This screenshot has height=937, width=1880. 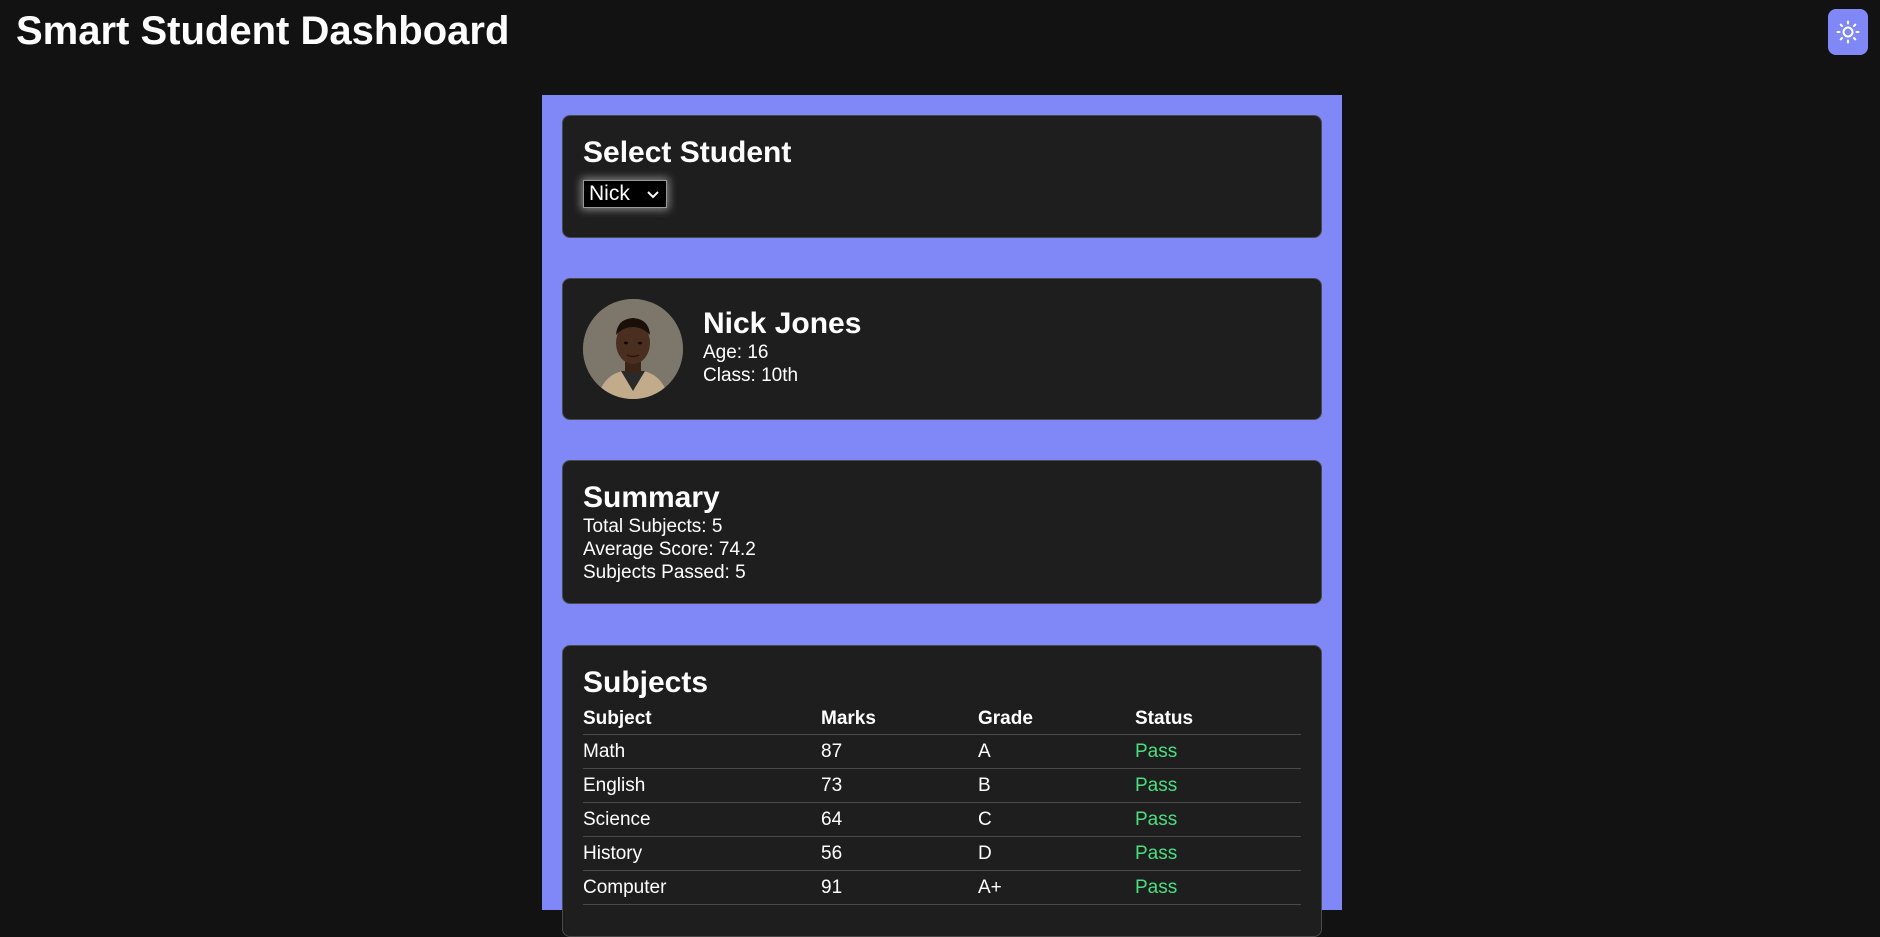 What do you see at coordinates (1056, 751) in the screenshot?
I see `grade-cell: A` at bounding box center [1056, 751].